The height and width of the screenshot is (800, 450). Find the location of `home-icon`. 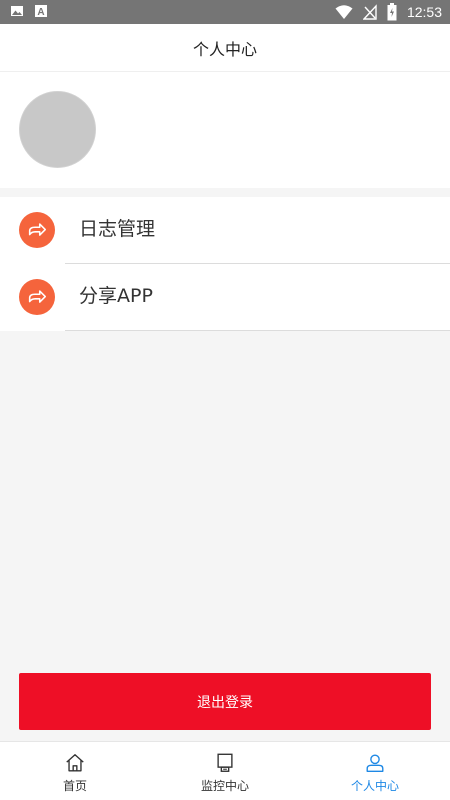

home-icon is located at coordinates (75, 763).